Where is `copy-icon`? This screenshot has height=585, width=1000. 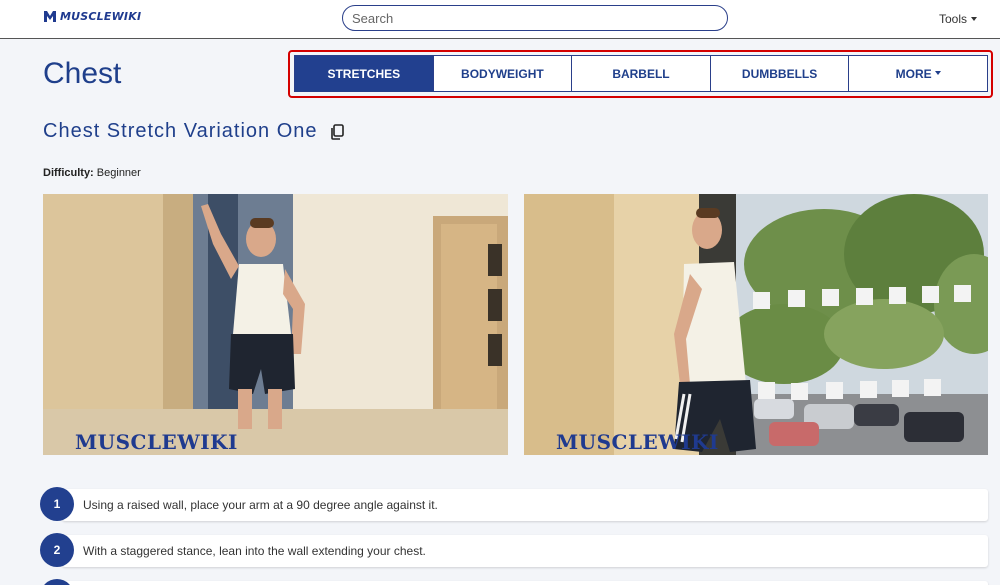 copy-icon is located at coordinates (337, 131).